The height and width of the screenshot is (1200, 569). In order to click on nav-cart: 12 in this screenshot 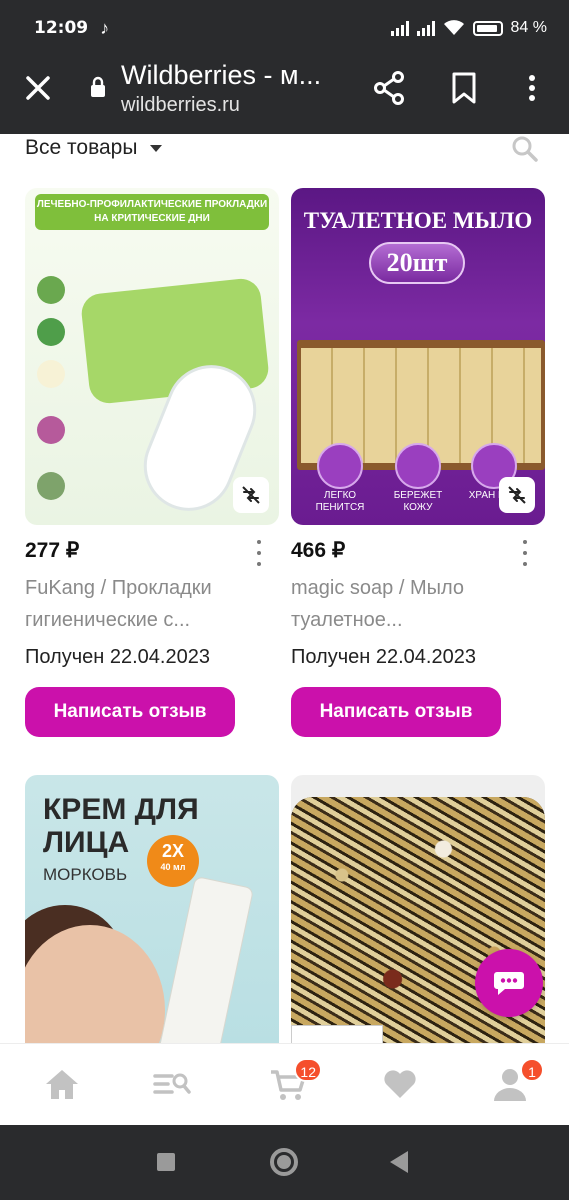, I will do `click(295, 1080)`.